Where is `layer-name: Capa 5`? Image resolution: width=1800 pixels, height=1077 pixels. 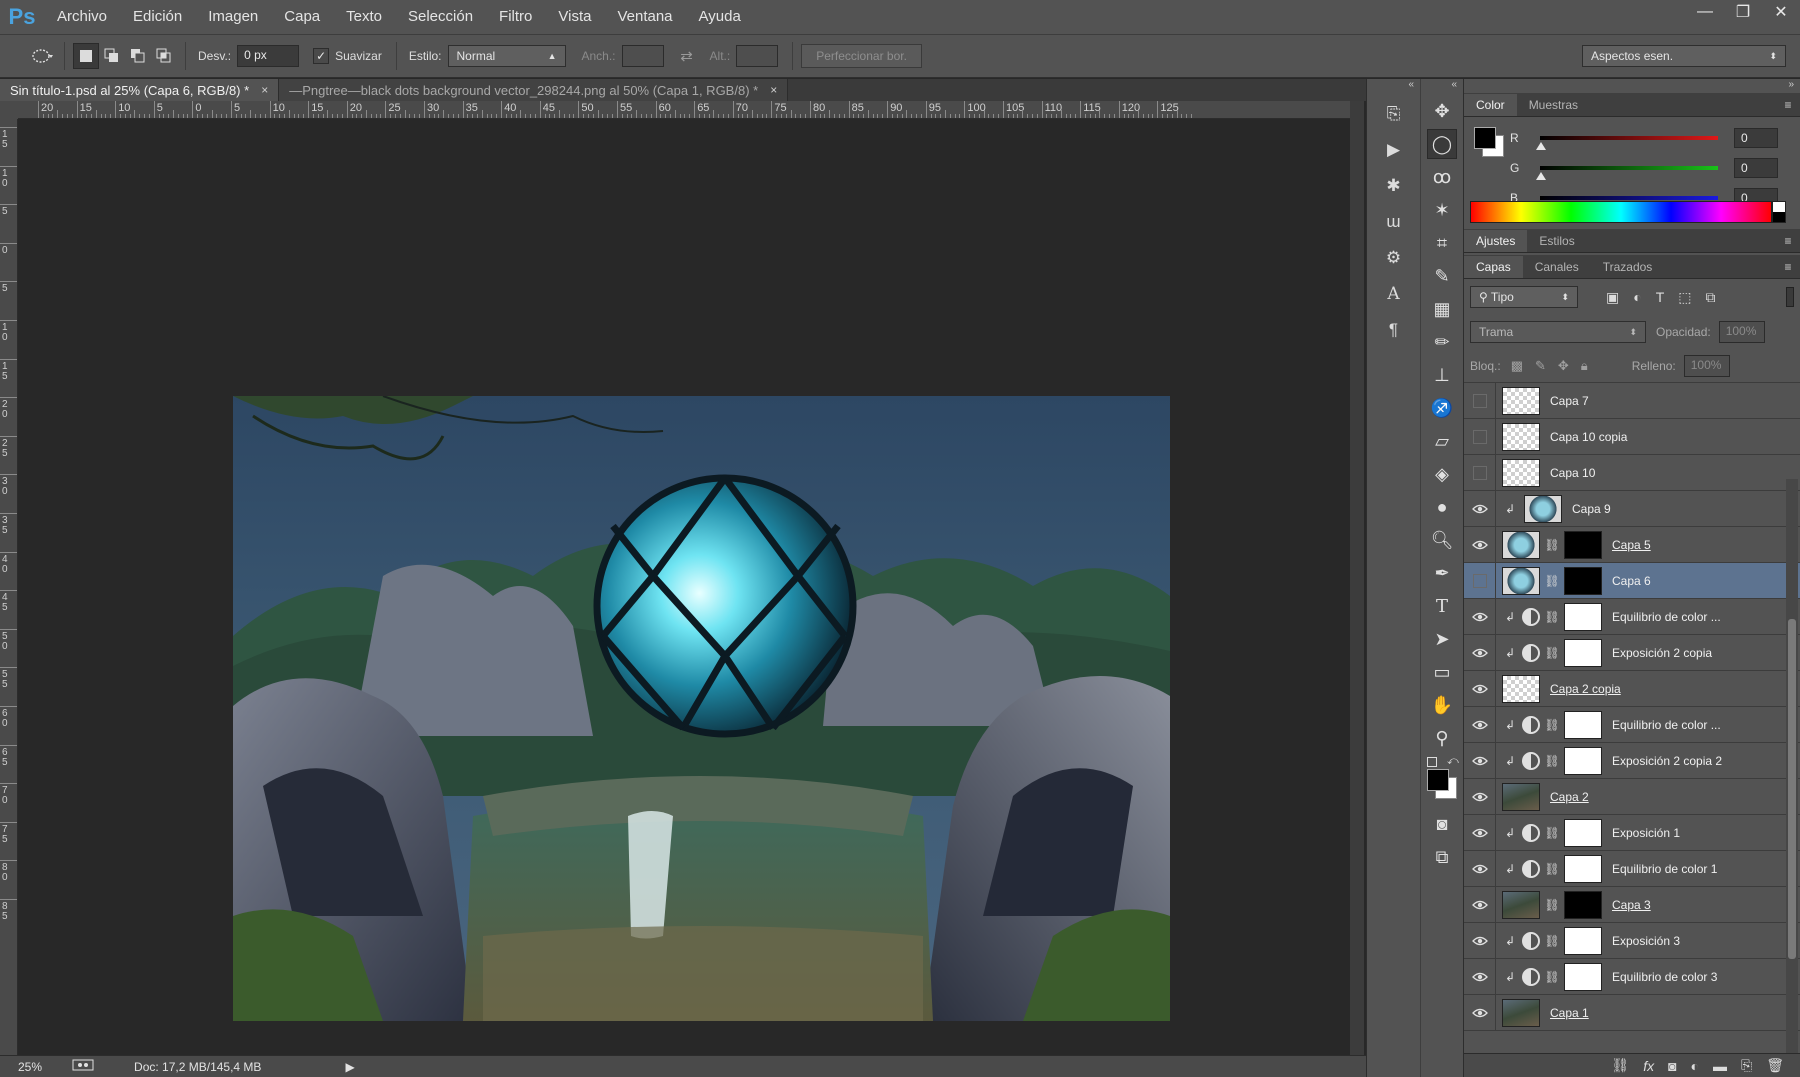
layer-name: Capa 5 is located at coordinates (1631, 545).